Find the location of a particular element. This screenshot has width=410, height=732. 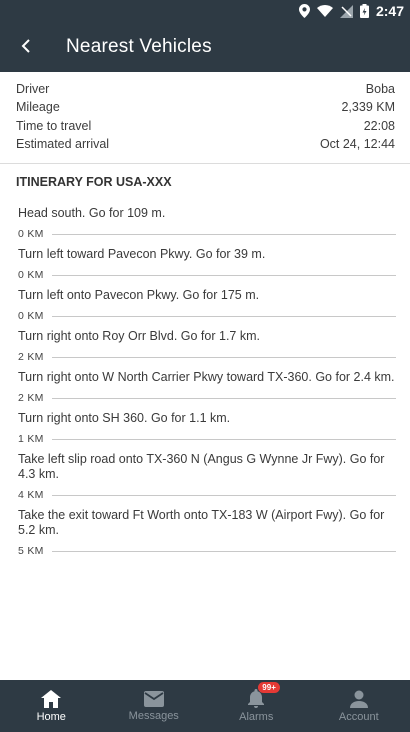

summary-label: Driver is located at coordinates (33, 89).